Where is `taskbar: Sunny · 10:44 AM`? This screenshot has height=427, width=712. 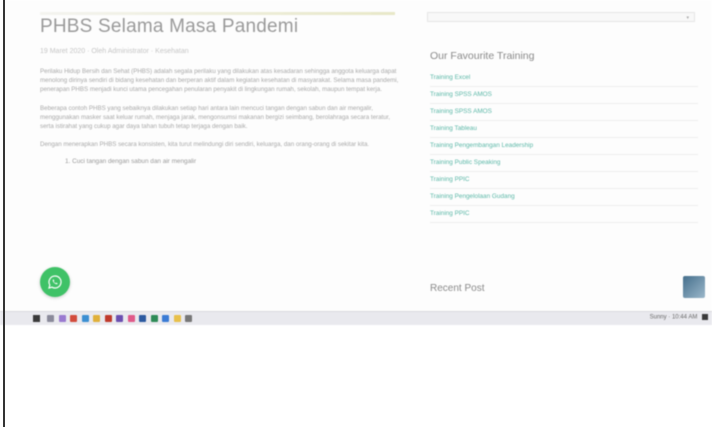 taskbar: Sunny · 10:44 AM is located at coordinates (356, 318).